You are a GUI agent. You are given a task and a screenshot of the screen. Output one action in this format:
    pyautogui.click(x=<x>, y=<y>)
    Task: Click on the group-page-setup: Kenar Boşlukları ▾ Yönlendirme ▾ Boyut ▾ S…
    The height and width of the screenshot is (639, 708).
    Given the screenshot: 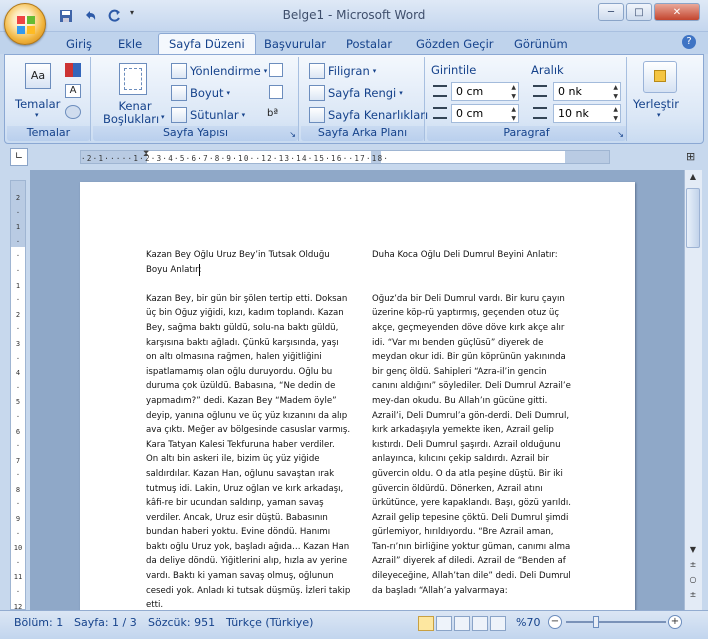 What is the action you would take?
    pyautogui.click(x=196, y=99)
    